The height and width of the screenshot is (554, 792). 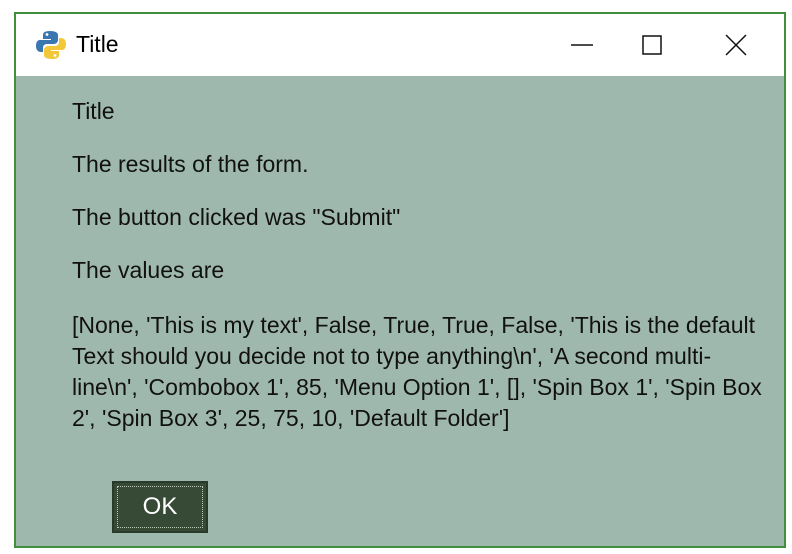 I want to click on python-icon, so click(x=51, y=45).